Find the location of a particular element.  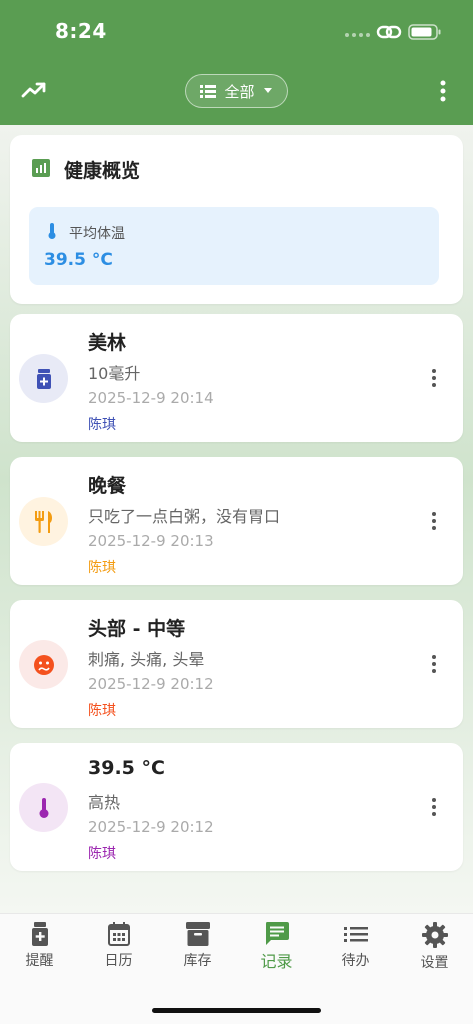

avg-temperature-label: 平均体温 is located at coordinates (97, 234).